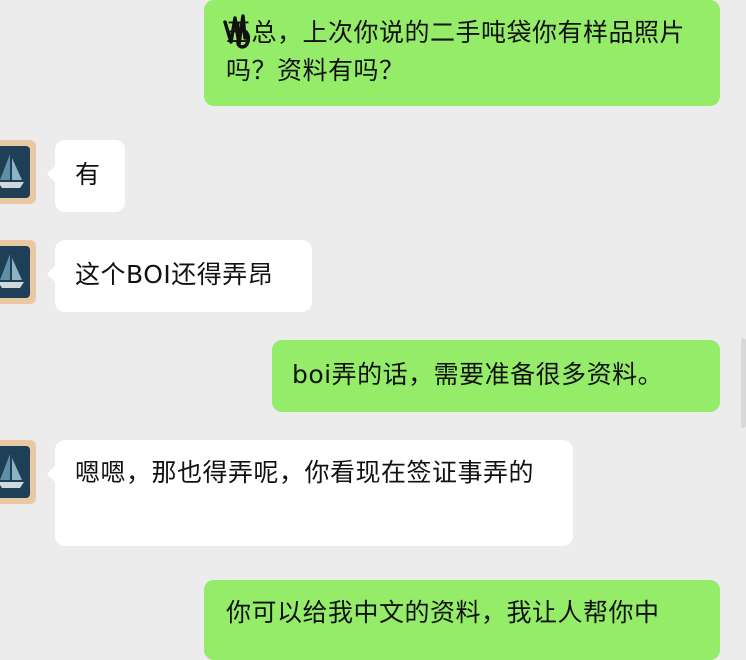  What do you see at coordinates (174, 274) in the screenshot?
I see `message-text: 这个BOI还得弄昂` at bounding box center [174, 274].